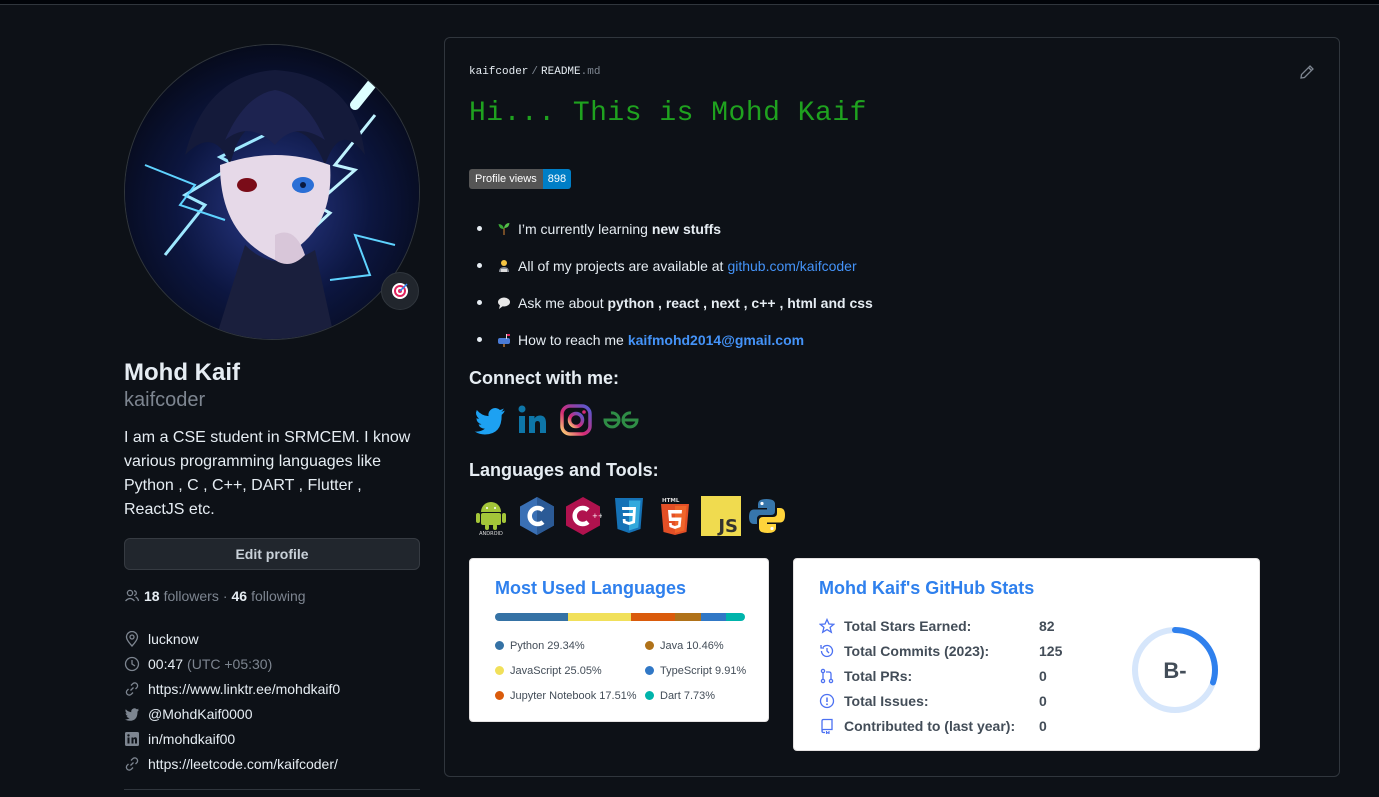 This screenshot has height=797, width=1379. What do you see at coordinates (583, 516) in the screenshot?
I see `cplusplus-icon: ++` at bounding box center [583, 516].